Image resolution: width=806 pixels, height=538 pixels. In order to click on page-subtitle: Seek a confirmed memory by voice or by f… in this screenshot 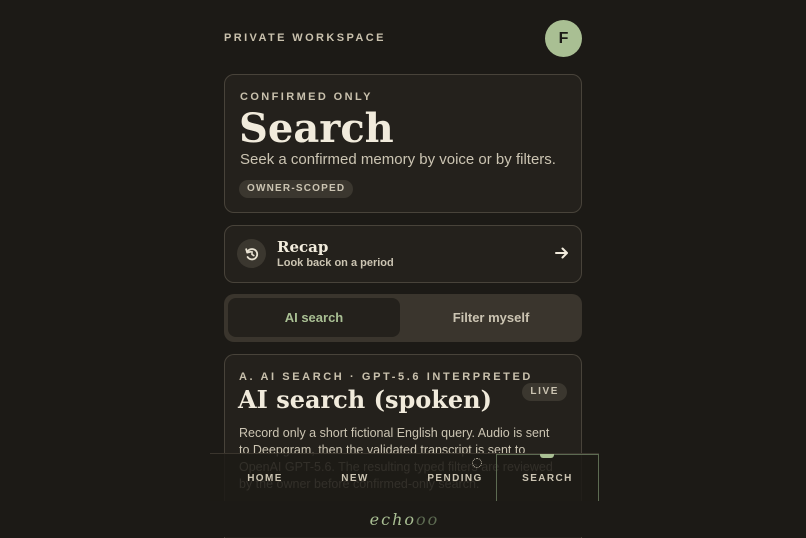, I will do `click(398, 159)`.